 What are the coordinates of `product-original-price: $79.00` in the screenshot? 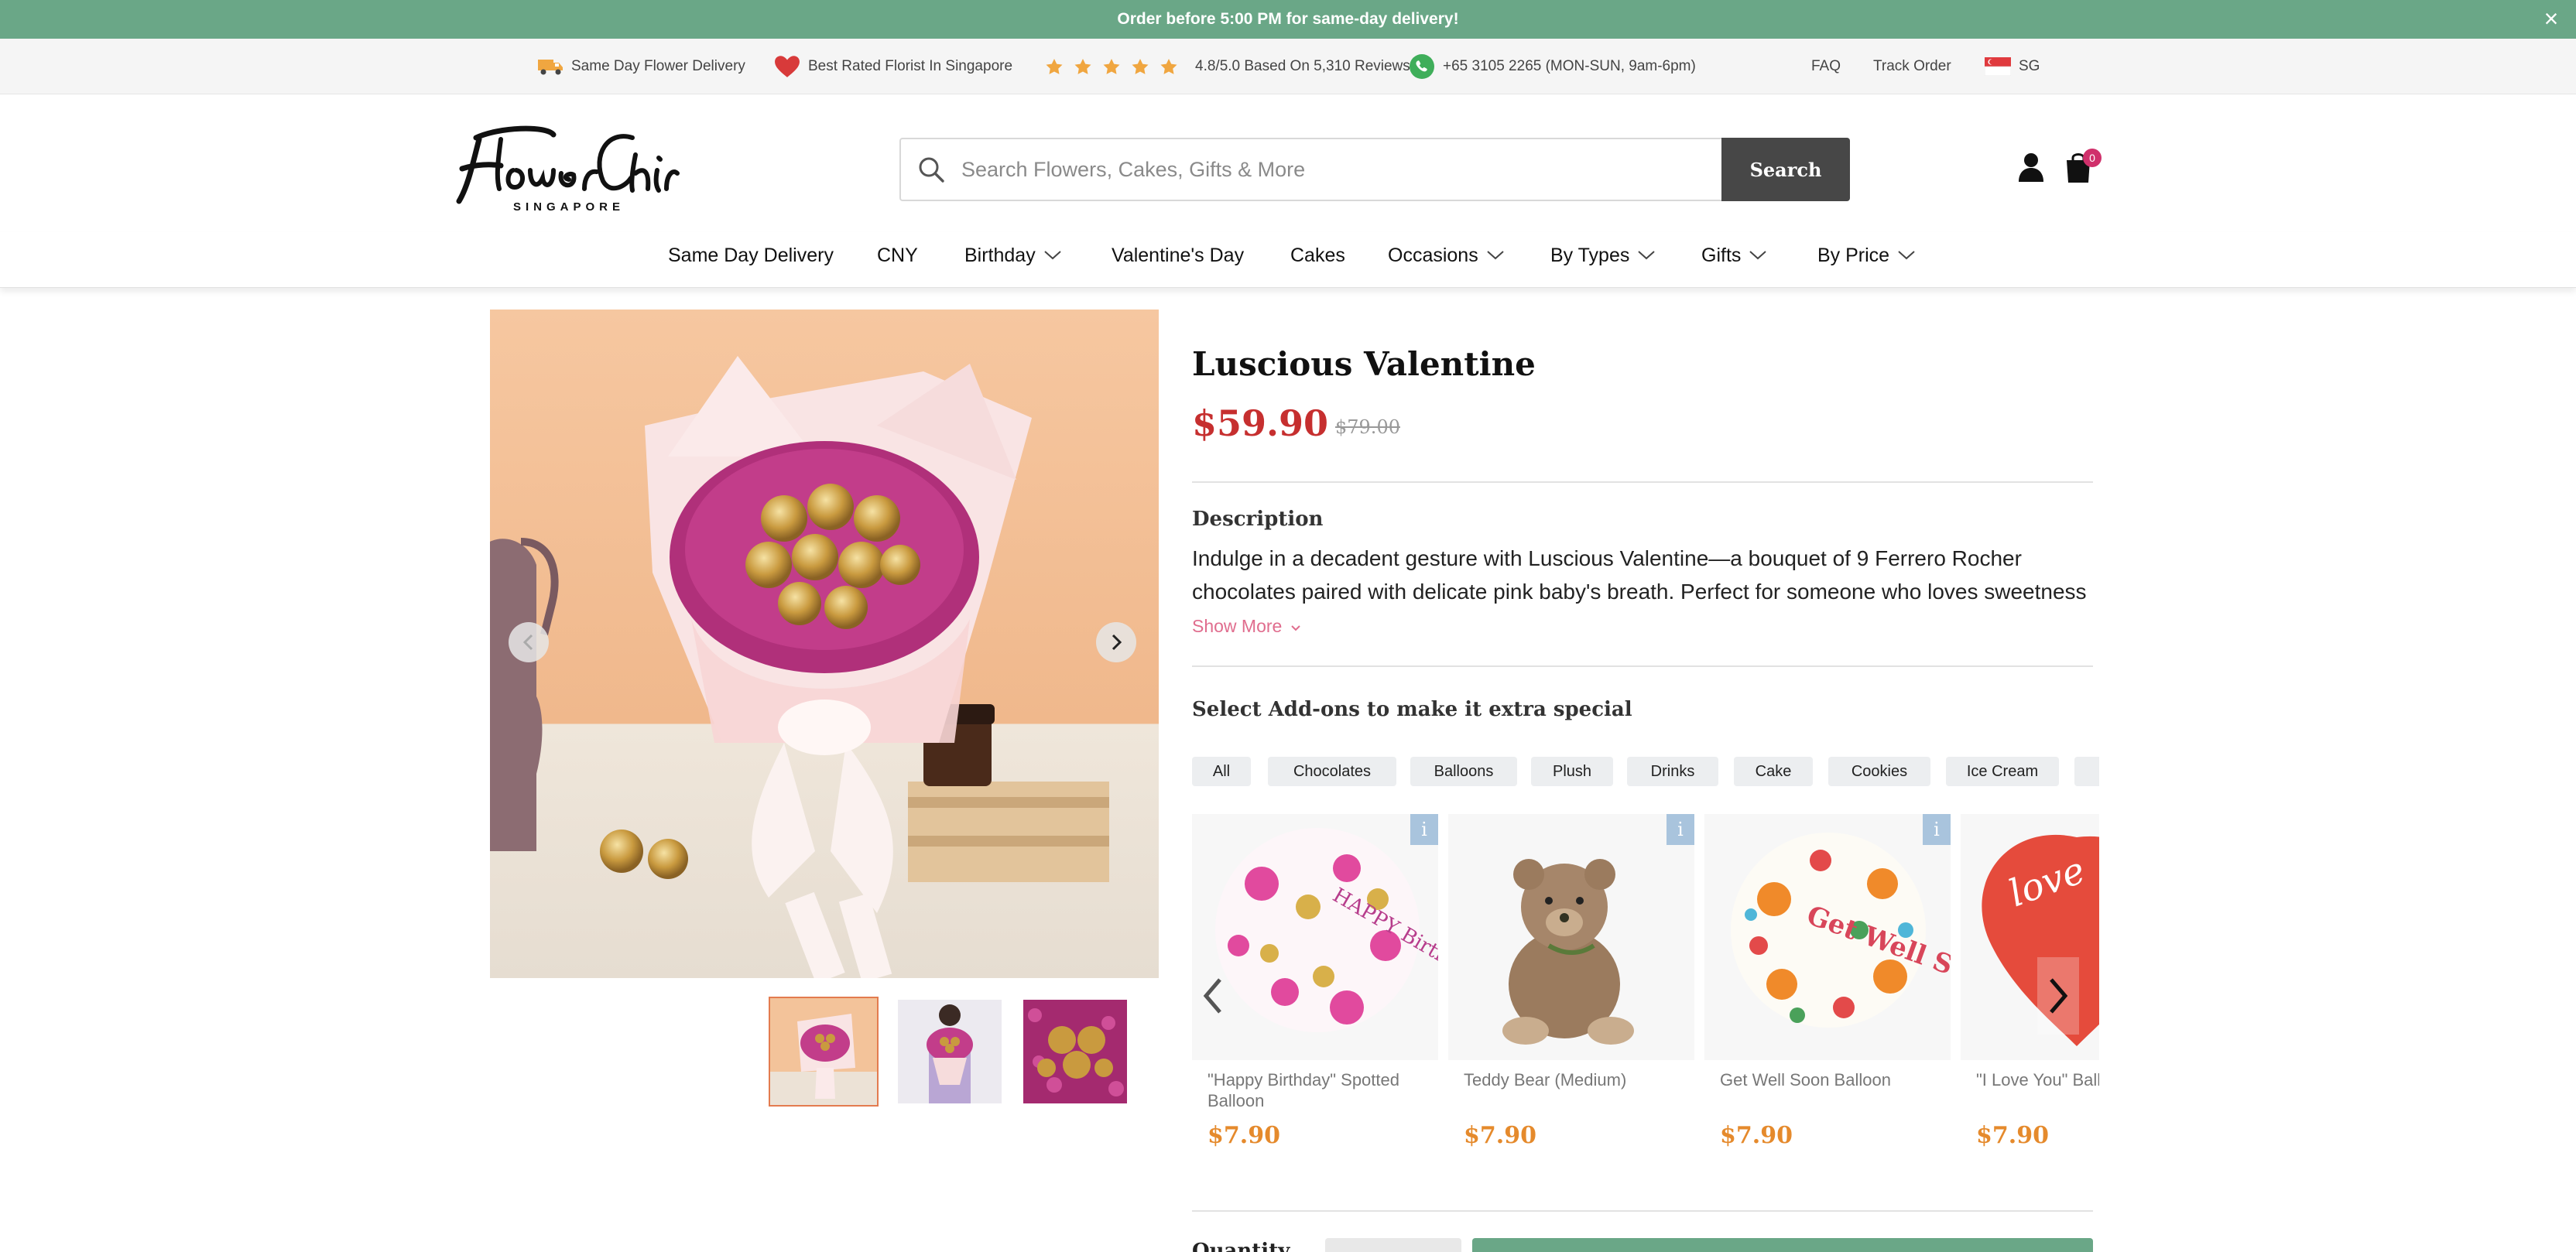 It's located at (1368, 427).